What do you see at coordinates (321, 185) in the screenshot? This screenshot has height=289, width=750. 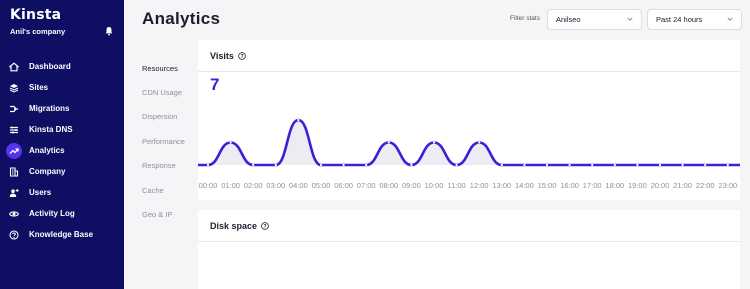 I see `x-tick-label: 05:00` at bounding box center [321, 185].